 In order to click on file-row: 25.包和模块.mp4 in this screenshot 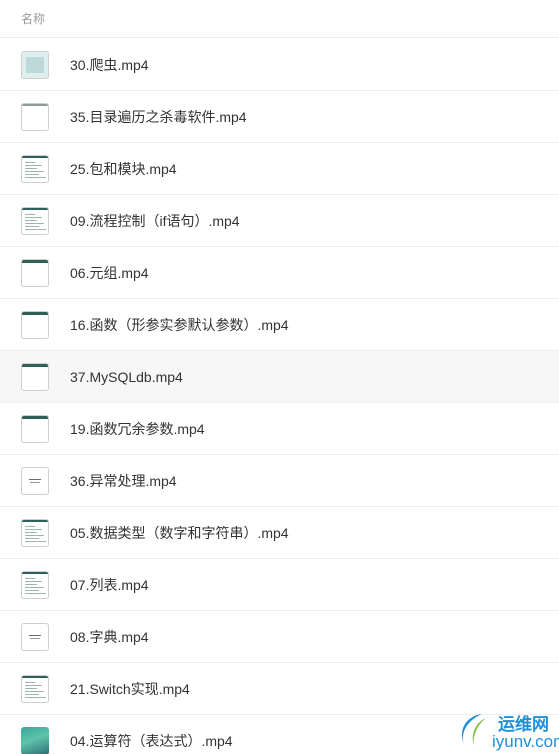, I will do `click(279, 169)`.